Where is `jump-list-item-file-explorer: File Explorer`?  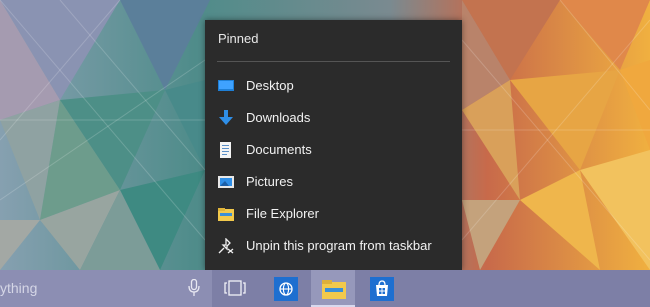 jump-list-item-file-explorer: File Explorer is located at coordinates (333, 214).